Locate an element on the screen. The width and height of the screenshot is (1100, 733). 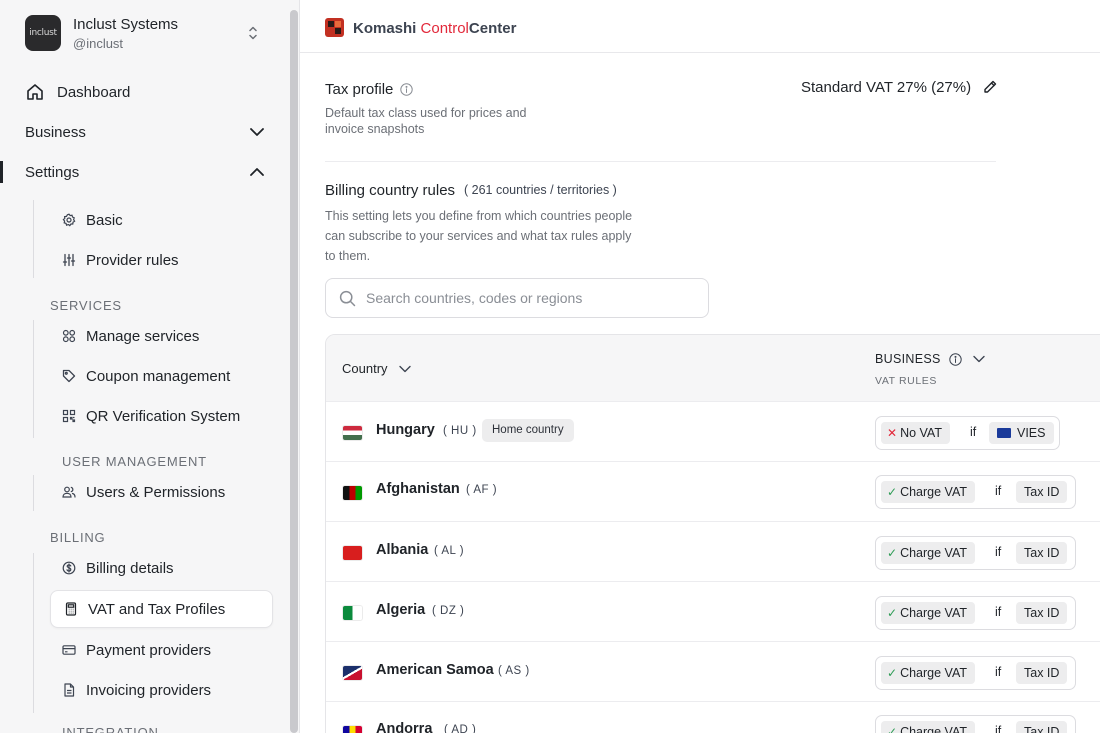
nav-vat-tax-profiles: VAT and Tax Profiles is located at coordinates (161, 609).